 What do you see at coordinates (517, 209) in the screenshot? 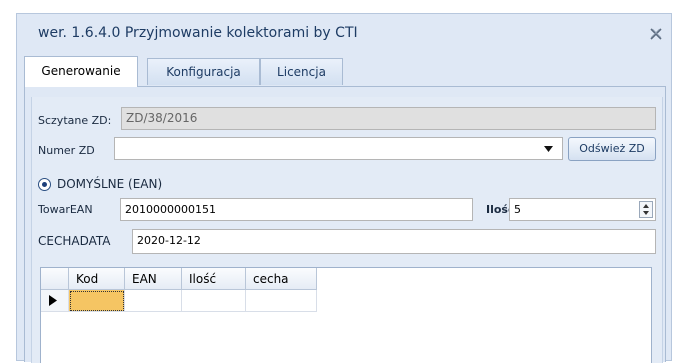
I see `ilosc-value: 5` at bounding box center [517, 209].